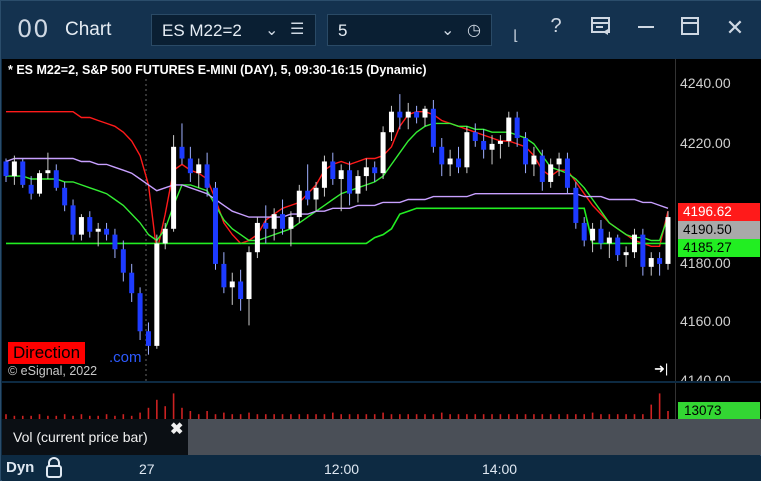  What do you see at coordinates (297, 29) in the screenshot?
I see `list-menu-icon: ☰` at bounding box center [297, 29].